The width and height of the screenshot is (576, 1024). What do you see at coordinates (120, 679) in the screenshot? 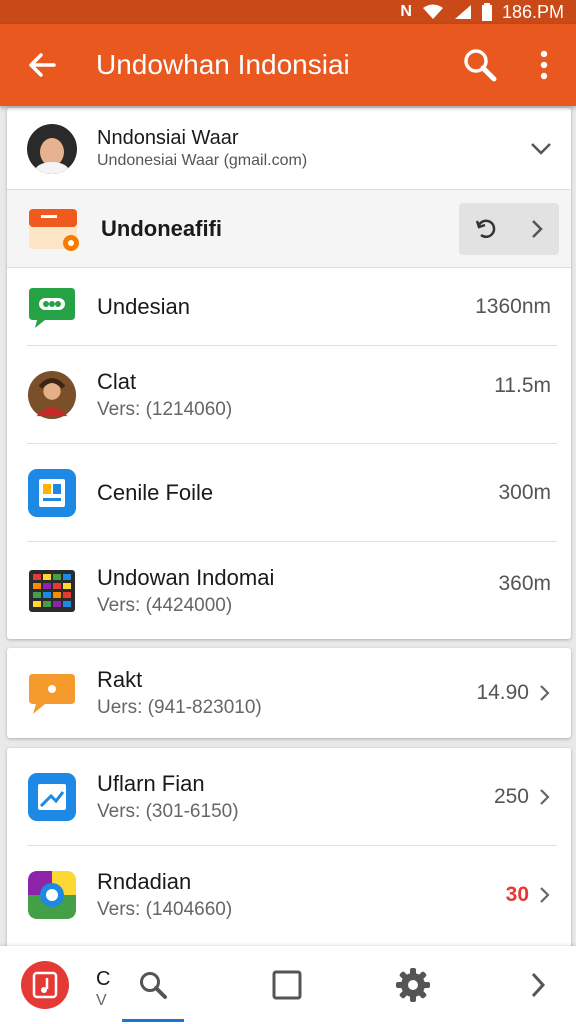
I see `app-name: Rakt` at bounding box center [120, 679].